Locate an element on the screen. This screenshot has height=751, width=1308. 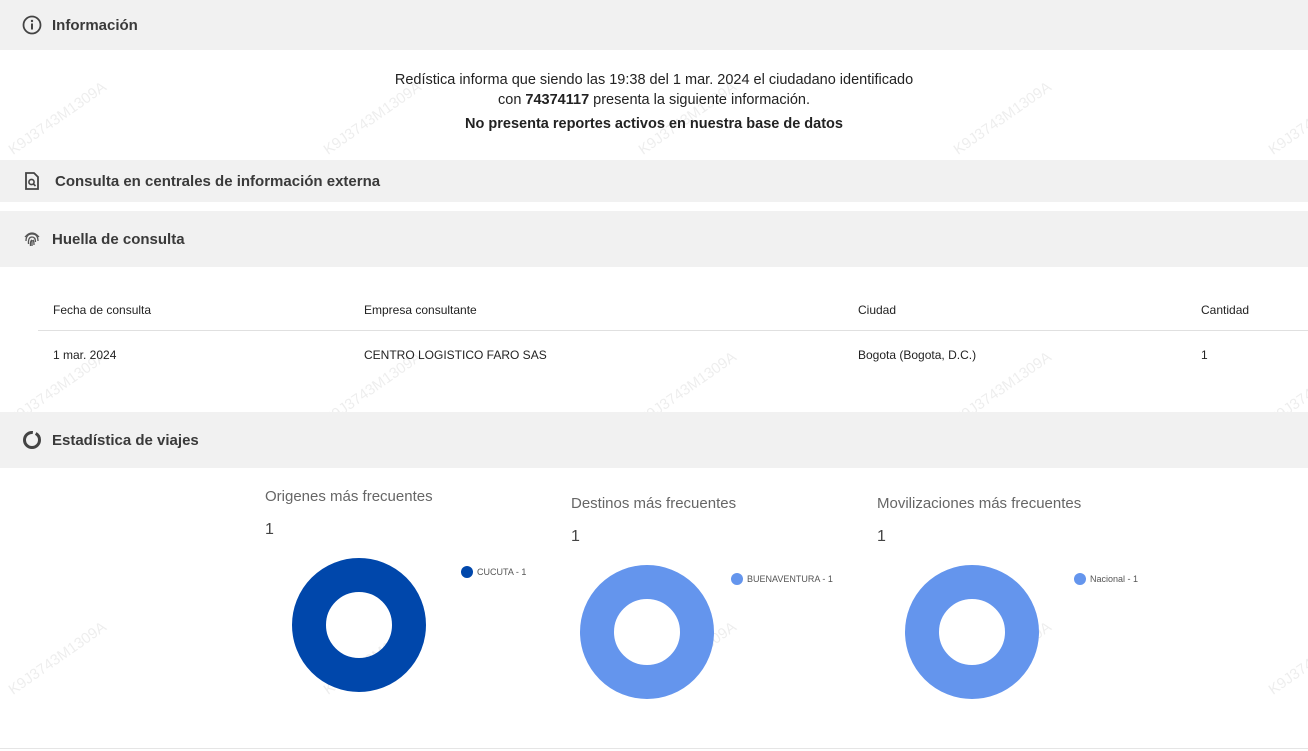
divider is located at coordinates (654, 748).